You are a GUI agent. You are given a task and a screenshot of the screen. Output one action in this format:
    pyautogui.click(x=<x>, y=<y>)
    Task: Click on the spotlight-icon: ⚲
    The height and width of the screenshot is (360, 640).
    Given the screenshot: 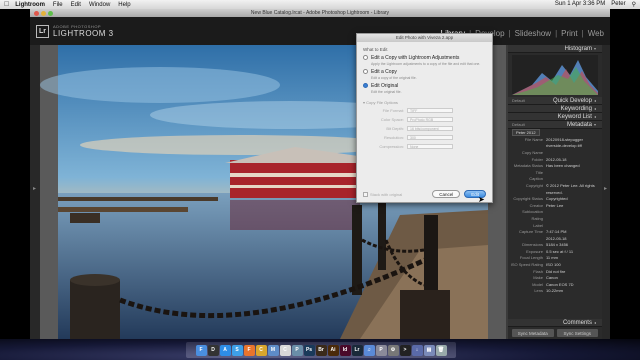 What is the action you would take?
    pyautogui.click(x=634, y=4)
    